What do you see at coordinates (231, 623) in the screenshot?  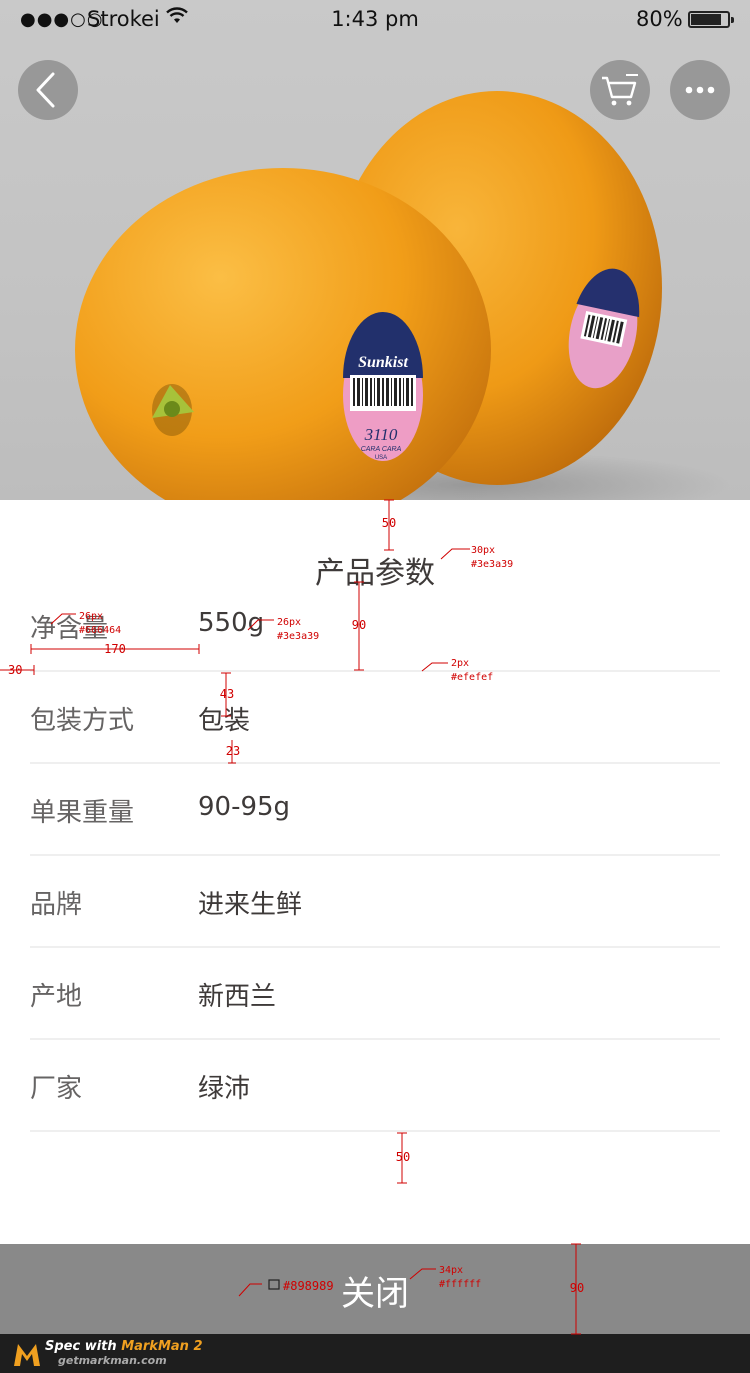 I see `param-value: 550g` at bounding box center [231, 623].